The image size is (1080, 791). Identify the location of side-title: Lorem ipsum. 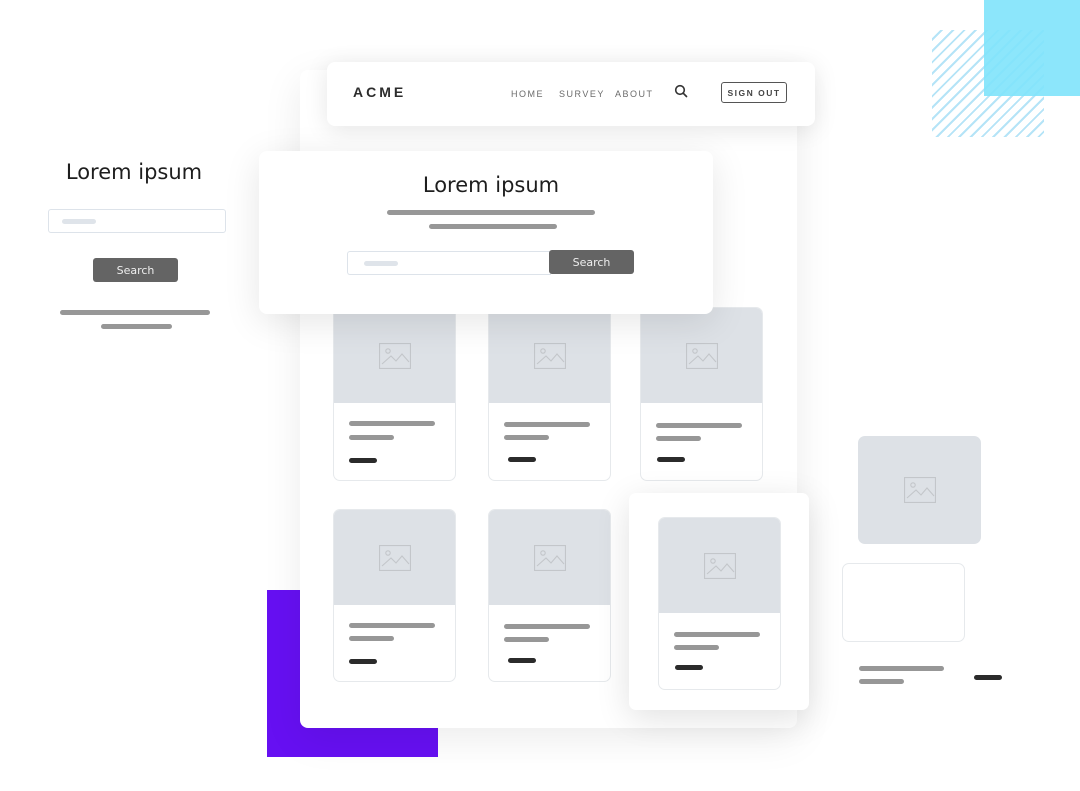
(134, 172).